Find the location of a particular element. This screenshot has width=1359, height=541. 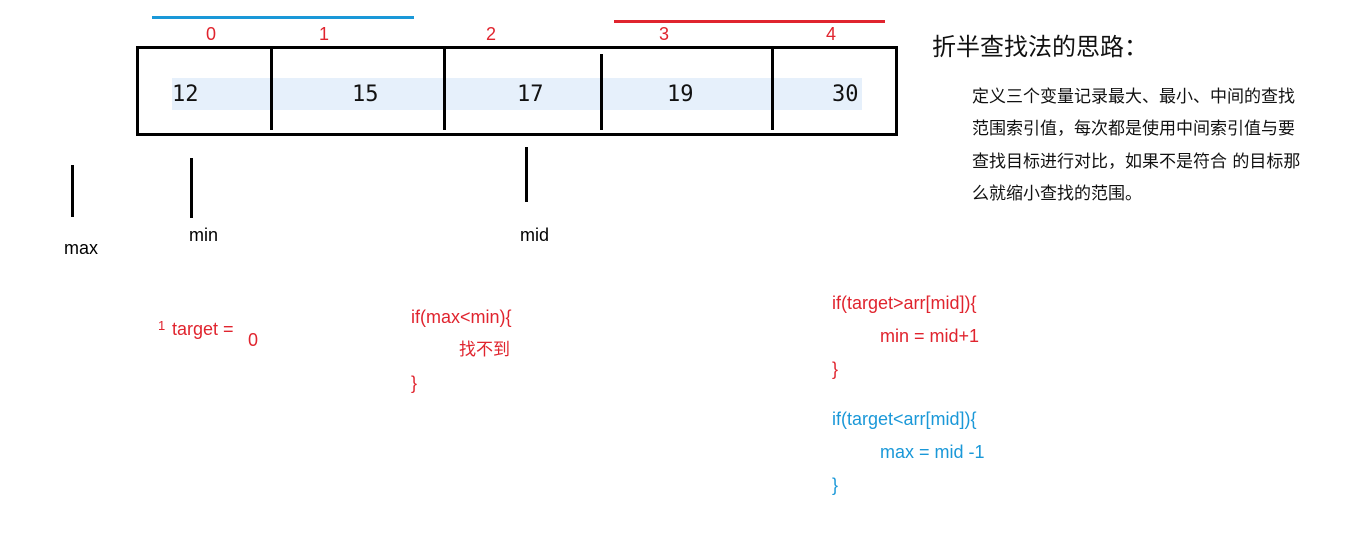

mid-pointer-line is located at coordinates (526, 174).